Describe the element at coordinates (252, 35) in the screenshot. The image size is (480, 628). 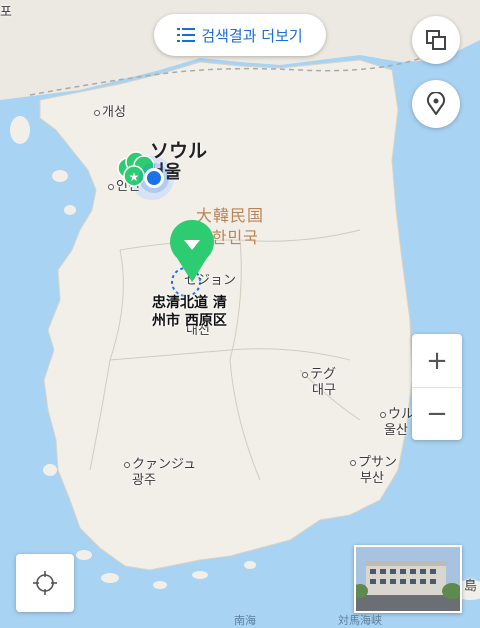
I see `search-results-more-label: 검색결과 더보기` at that location.